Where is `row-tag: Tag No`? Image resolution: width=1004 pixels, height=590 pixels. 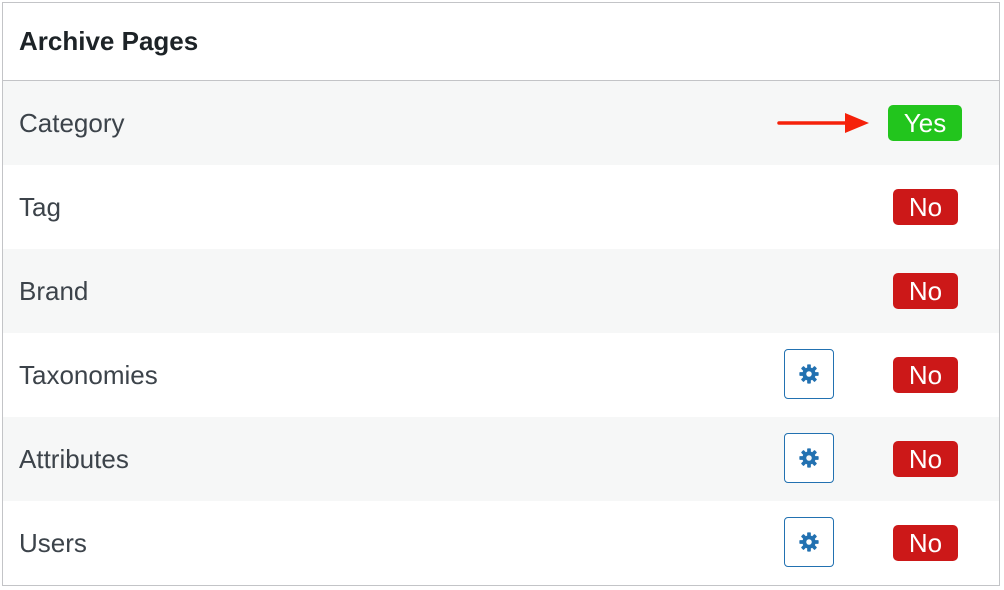 row-tag: Tag No is located at coordinates (501, 207).